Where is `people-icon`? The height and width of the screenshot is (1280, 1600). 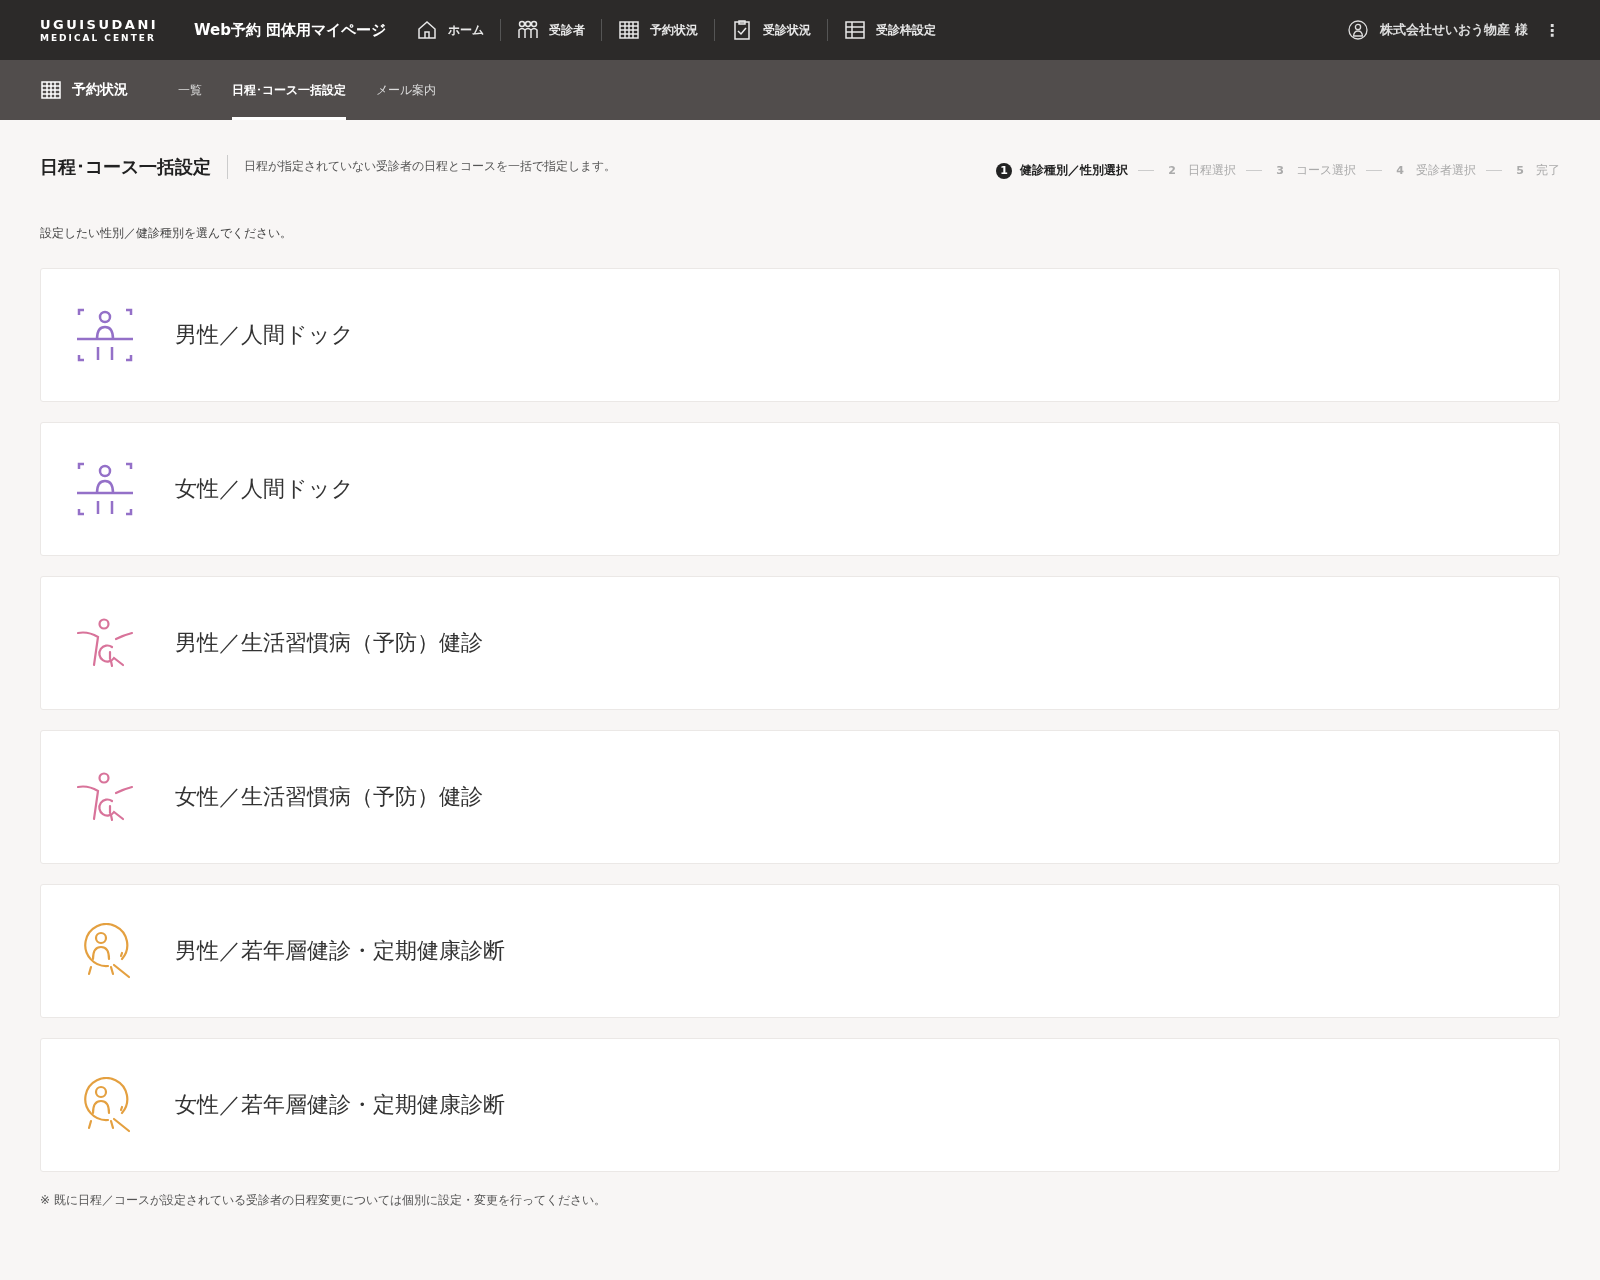
people-icon is located at coordinates (528, 30).